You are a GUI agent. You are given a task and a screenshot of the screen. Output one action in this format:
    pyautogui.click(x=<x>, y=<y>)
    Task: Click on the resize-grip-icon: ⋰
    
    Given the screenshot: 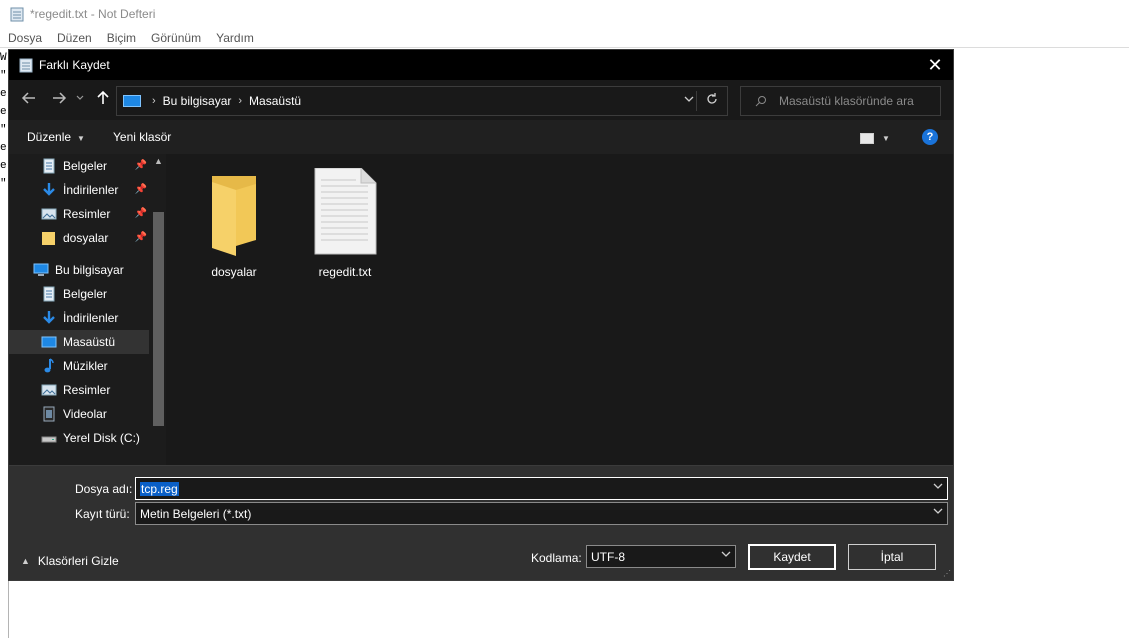 What is the action you would take?
    pyautogui.click(x=947, y=573)
    